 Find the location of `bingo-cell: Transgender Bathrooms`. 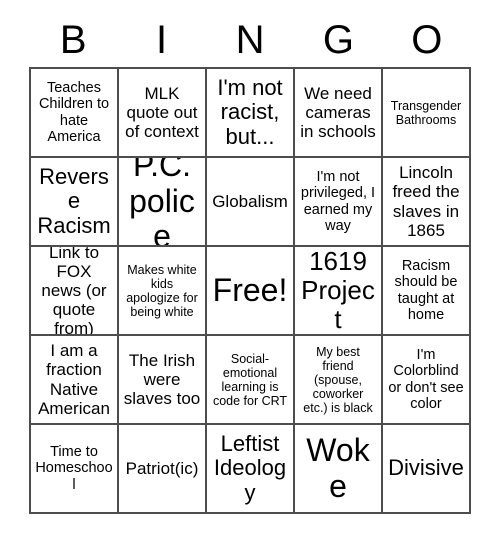

bingo-cell: Transgender Bathrooms is located at coordinates (427, 113).